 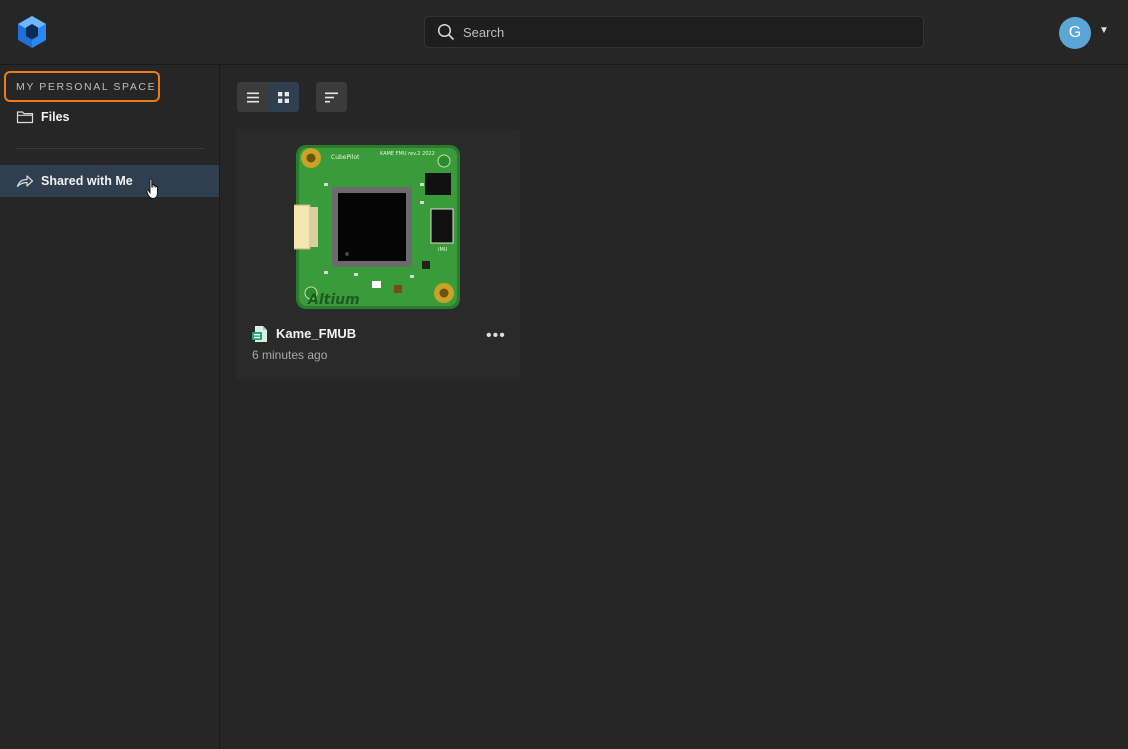 What do you see at coordinates (1104, 30) in the screenshot?
I see `chevron-down-icon: ▼` at bounding box center [1104, 30].